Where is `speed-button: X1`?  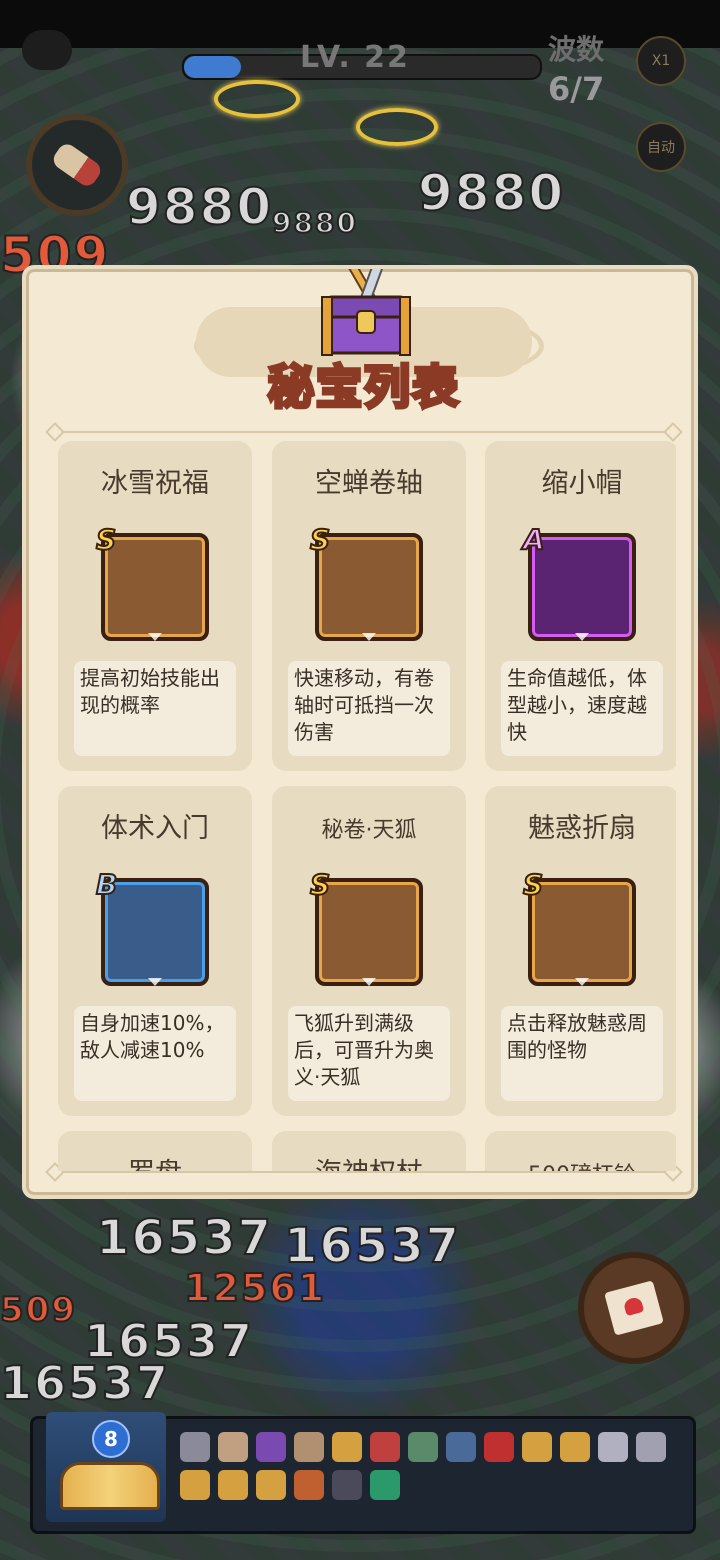 speed-button: X1 is located at coordinates (661, 61).